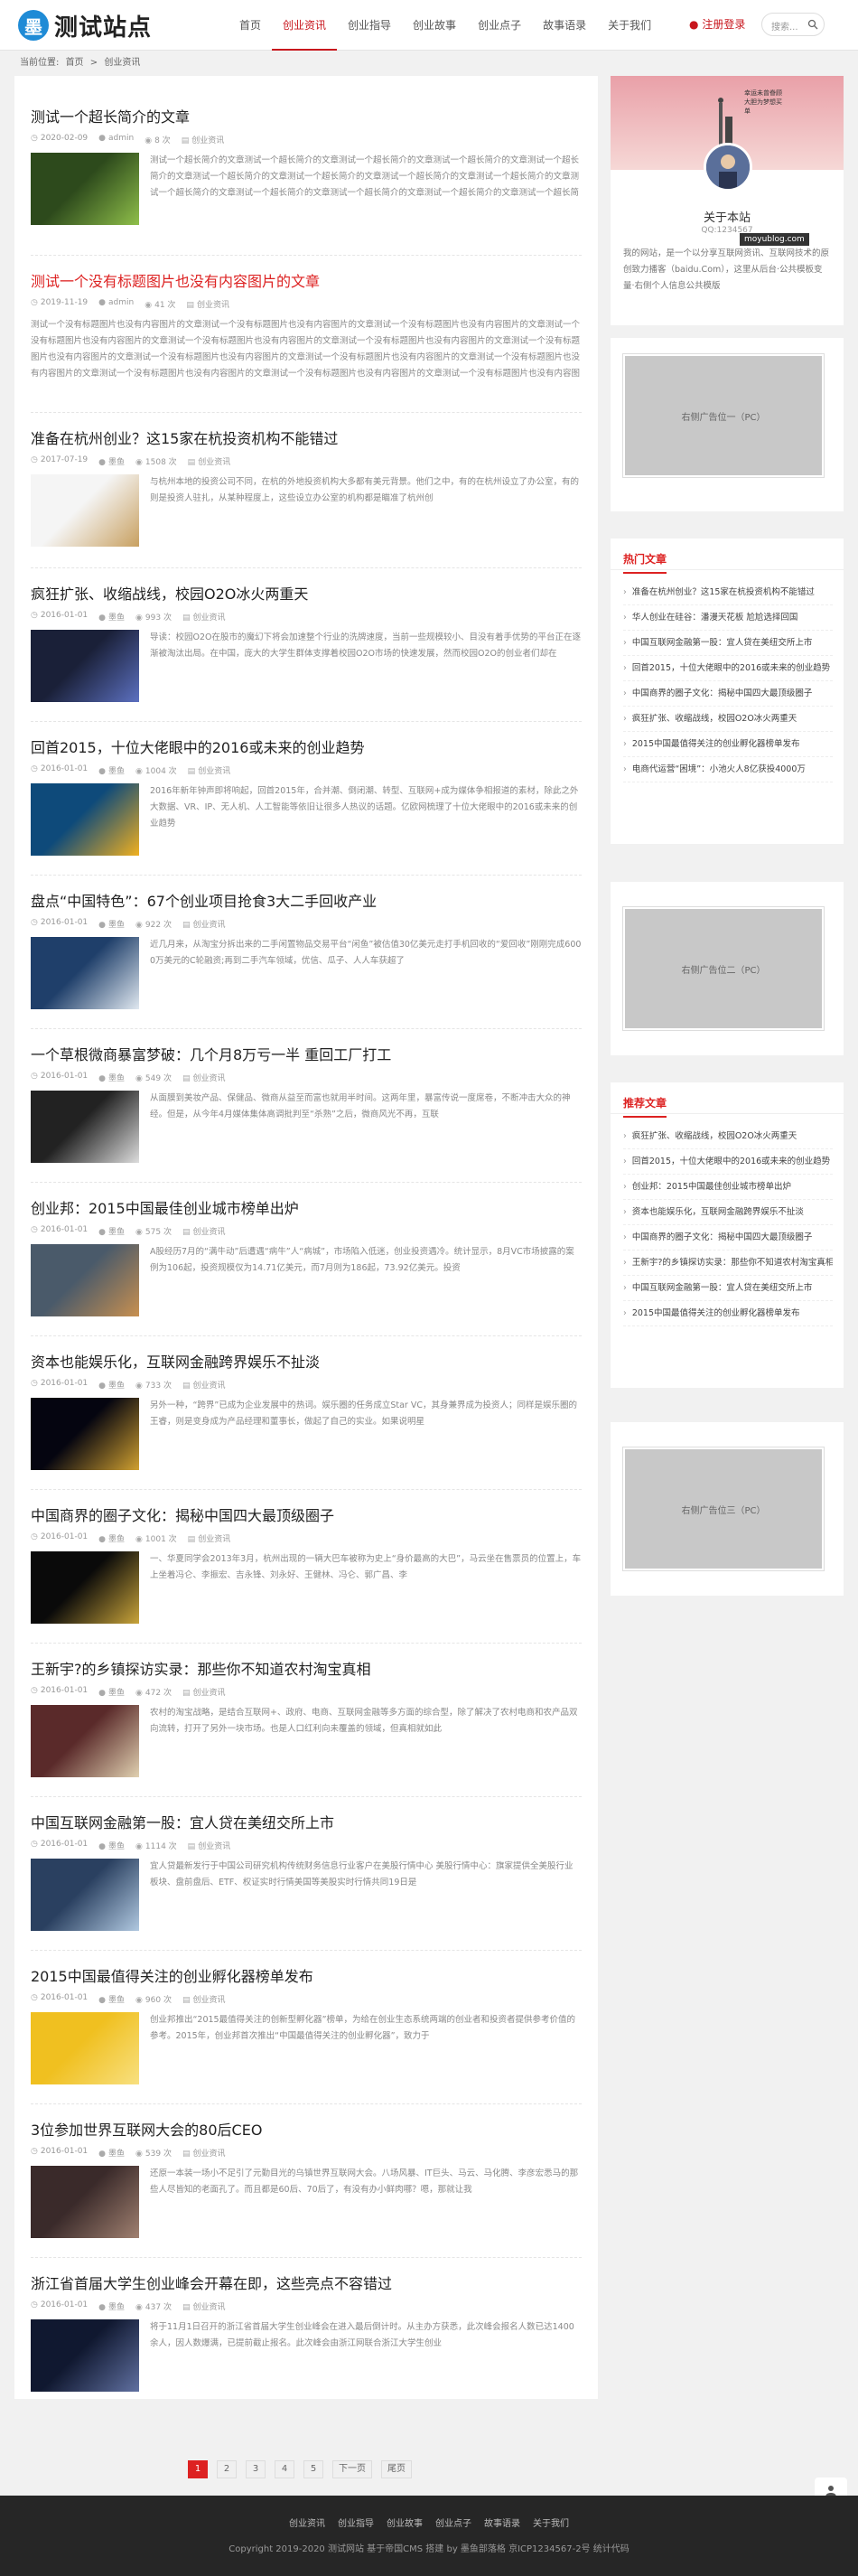 This screenshot has width=858, height=2576. What do you see at coordinates (306, 1821) in the screenshot?
I see `article-title: 中国互联网金融第一股：宜人贷在美纽交所上市` at bounding box center [306, 1821].